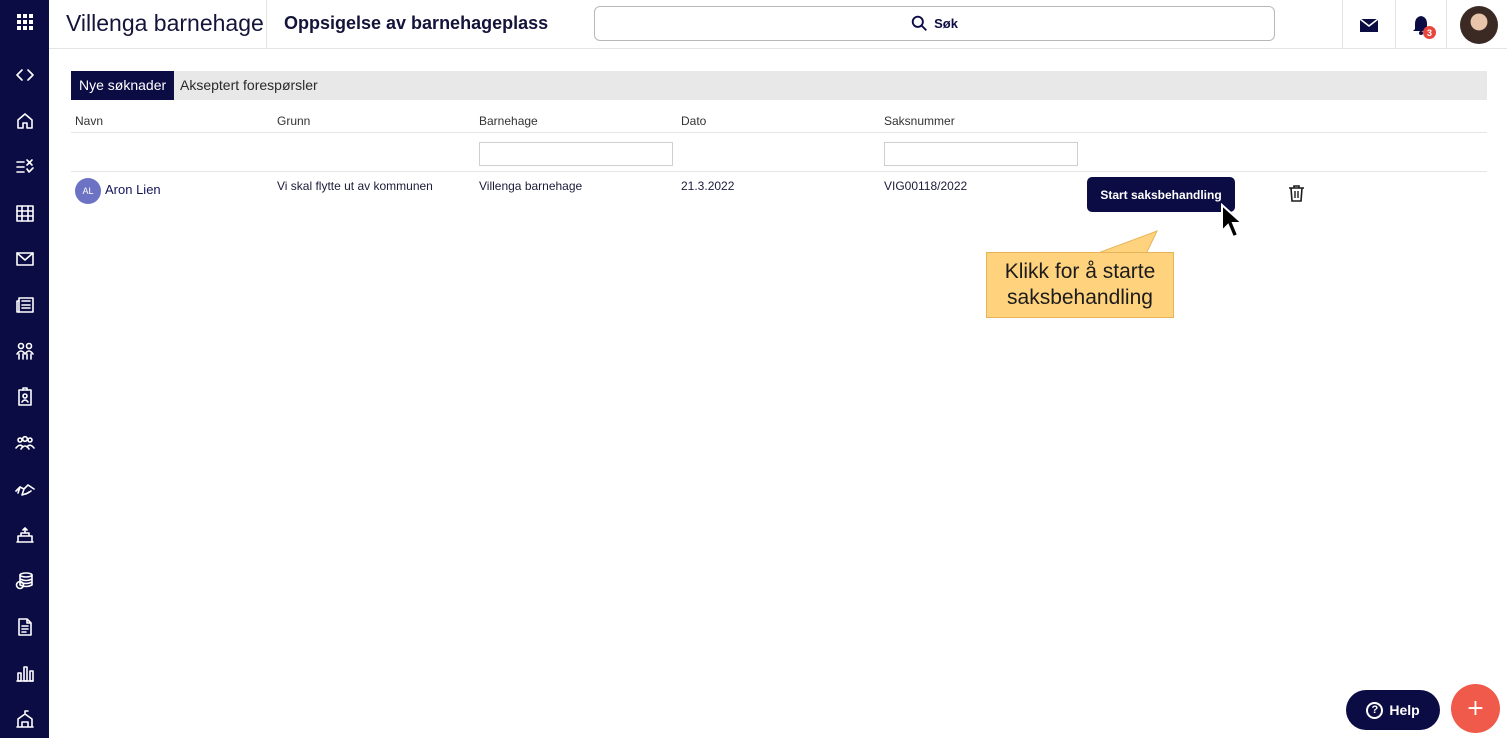 Image resolution: width=1507 pixels, height=738 pixels. Describe the element at coordinates (88, 191) in the screenshot. I see `avatar: AL` at that location.